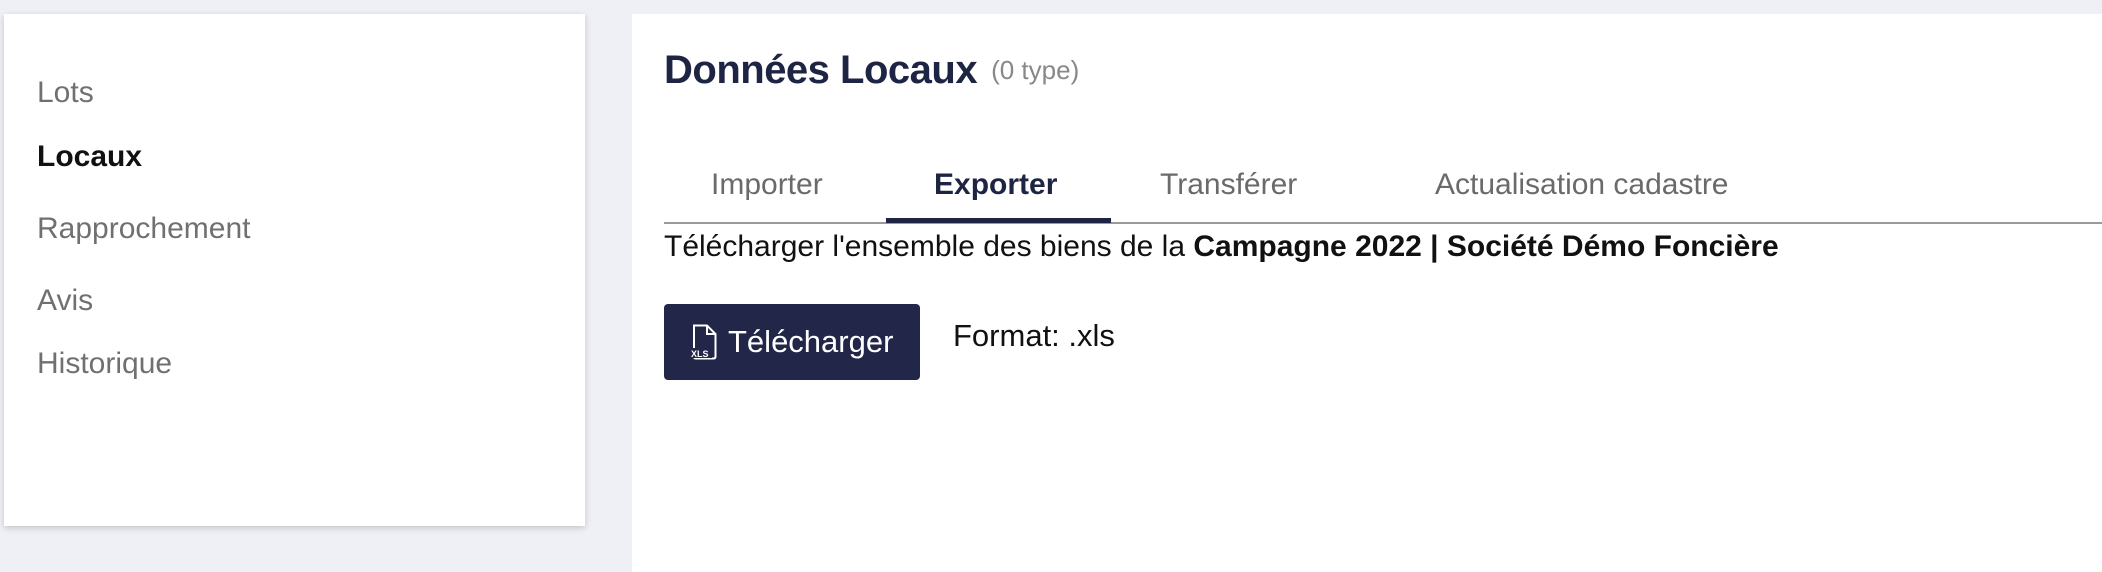  I want to click on tab-transferer: Transférer, so click(1228, 185).